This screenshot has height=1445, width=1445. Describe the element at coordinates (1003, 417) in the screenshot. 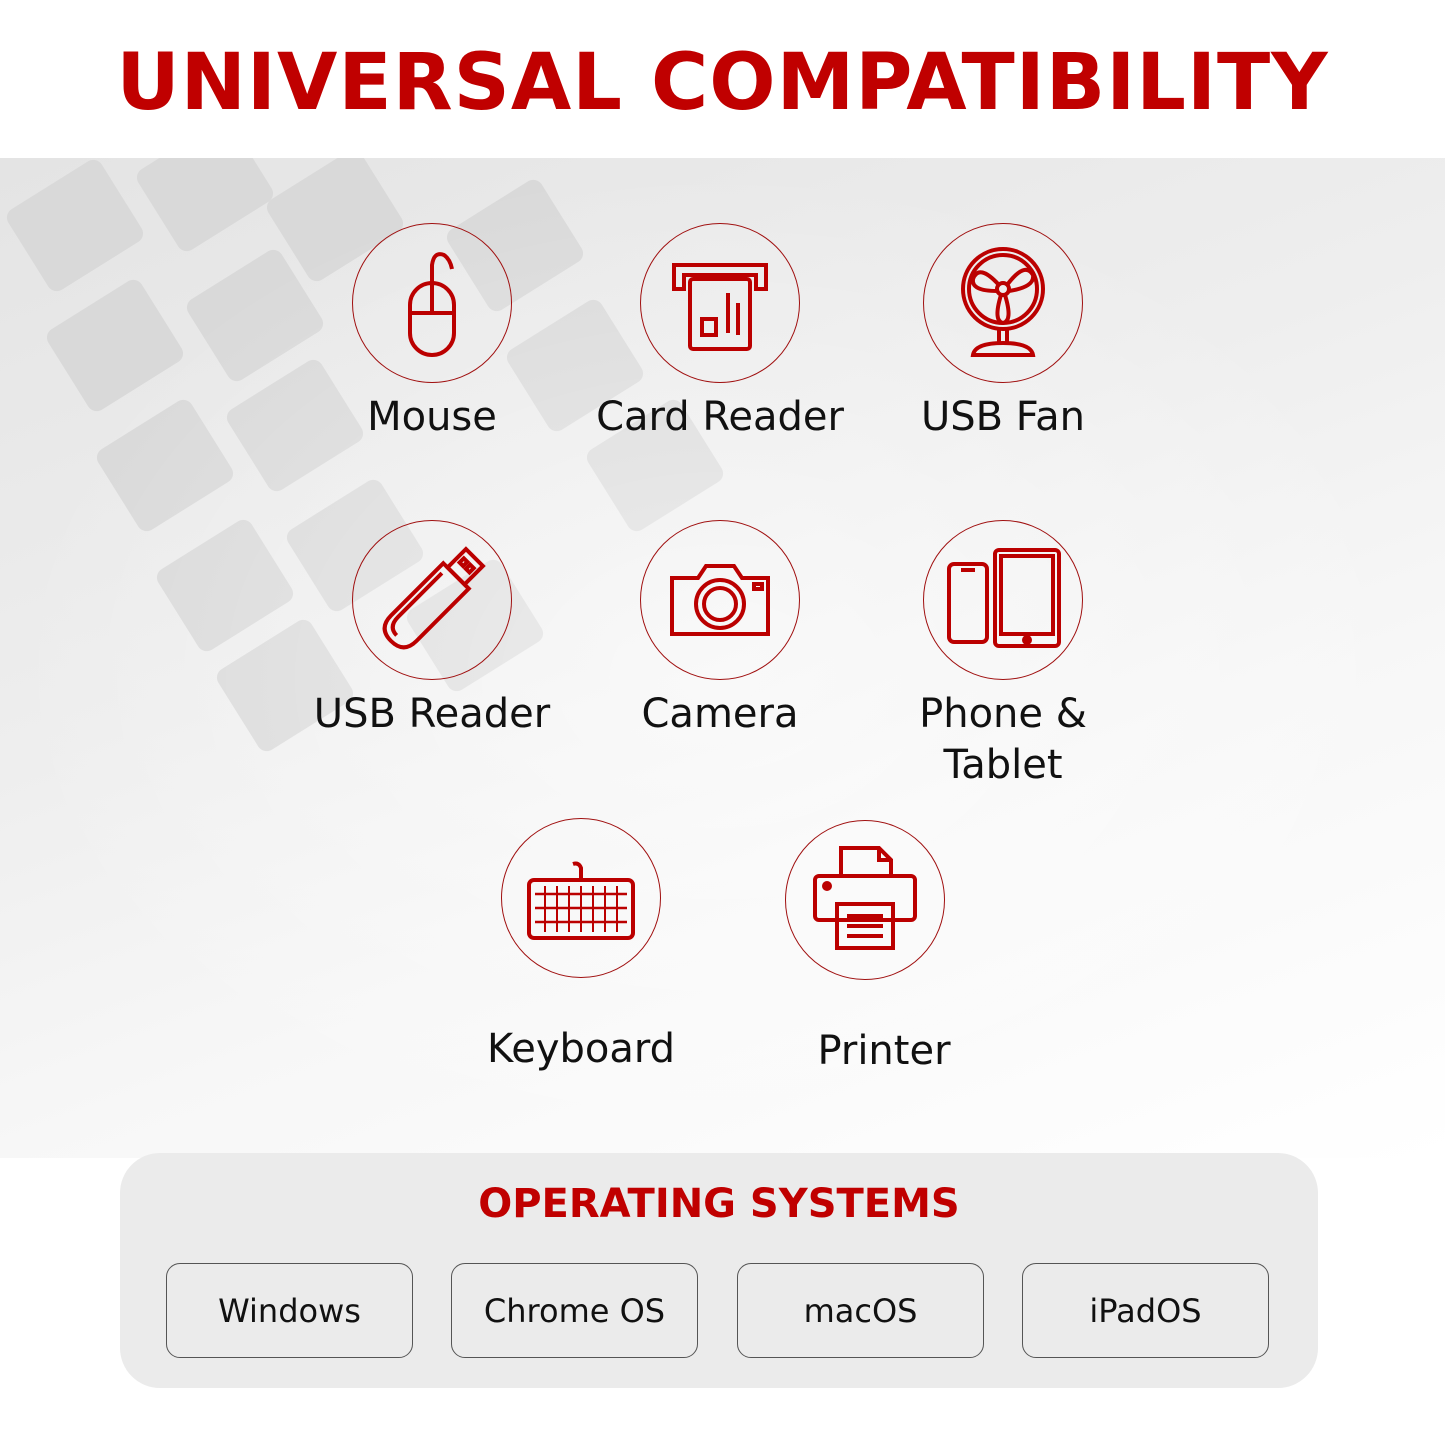

I see `device-label-usb-fan: USB Fan` at that location.